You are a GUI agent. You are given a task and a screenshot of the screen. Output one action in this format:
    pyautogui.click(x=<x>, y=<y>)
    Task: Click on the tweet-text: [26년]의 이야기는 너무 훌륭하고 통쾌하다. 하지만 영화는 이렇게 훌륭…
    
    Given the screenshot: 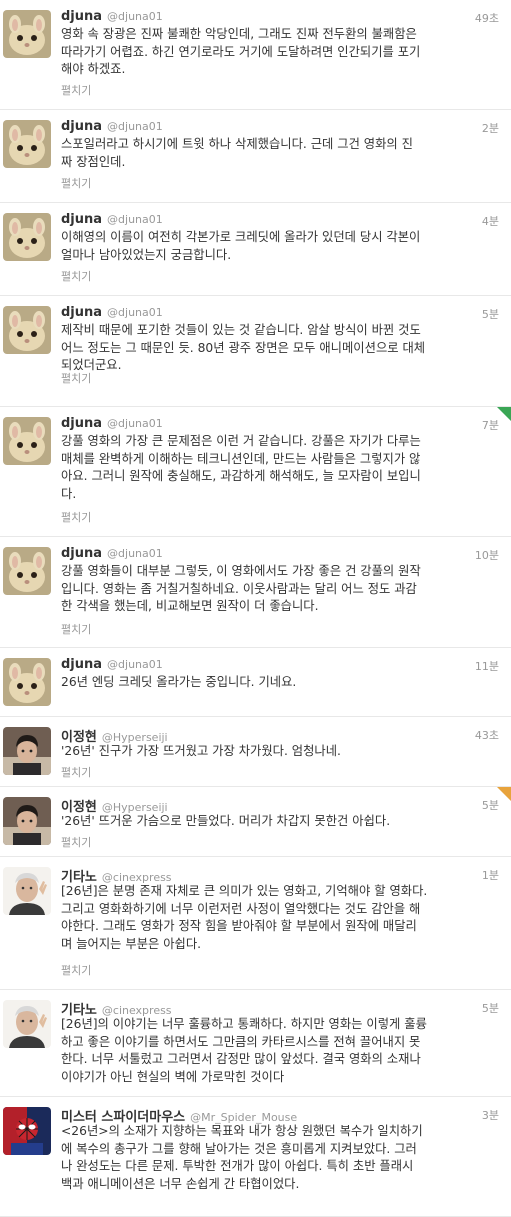 What is the action you would take?
    pyautogui.click(x=281, y=1051)
    